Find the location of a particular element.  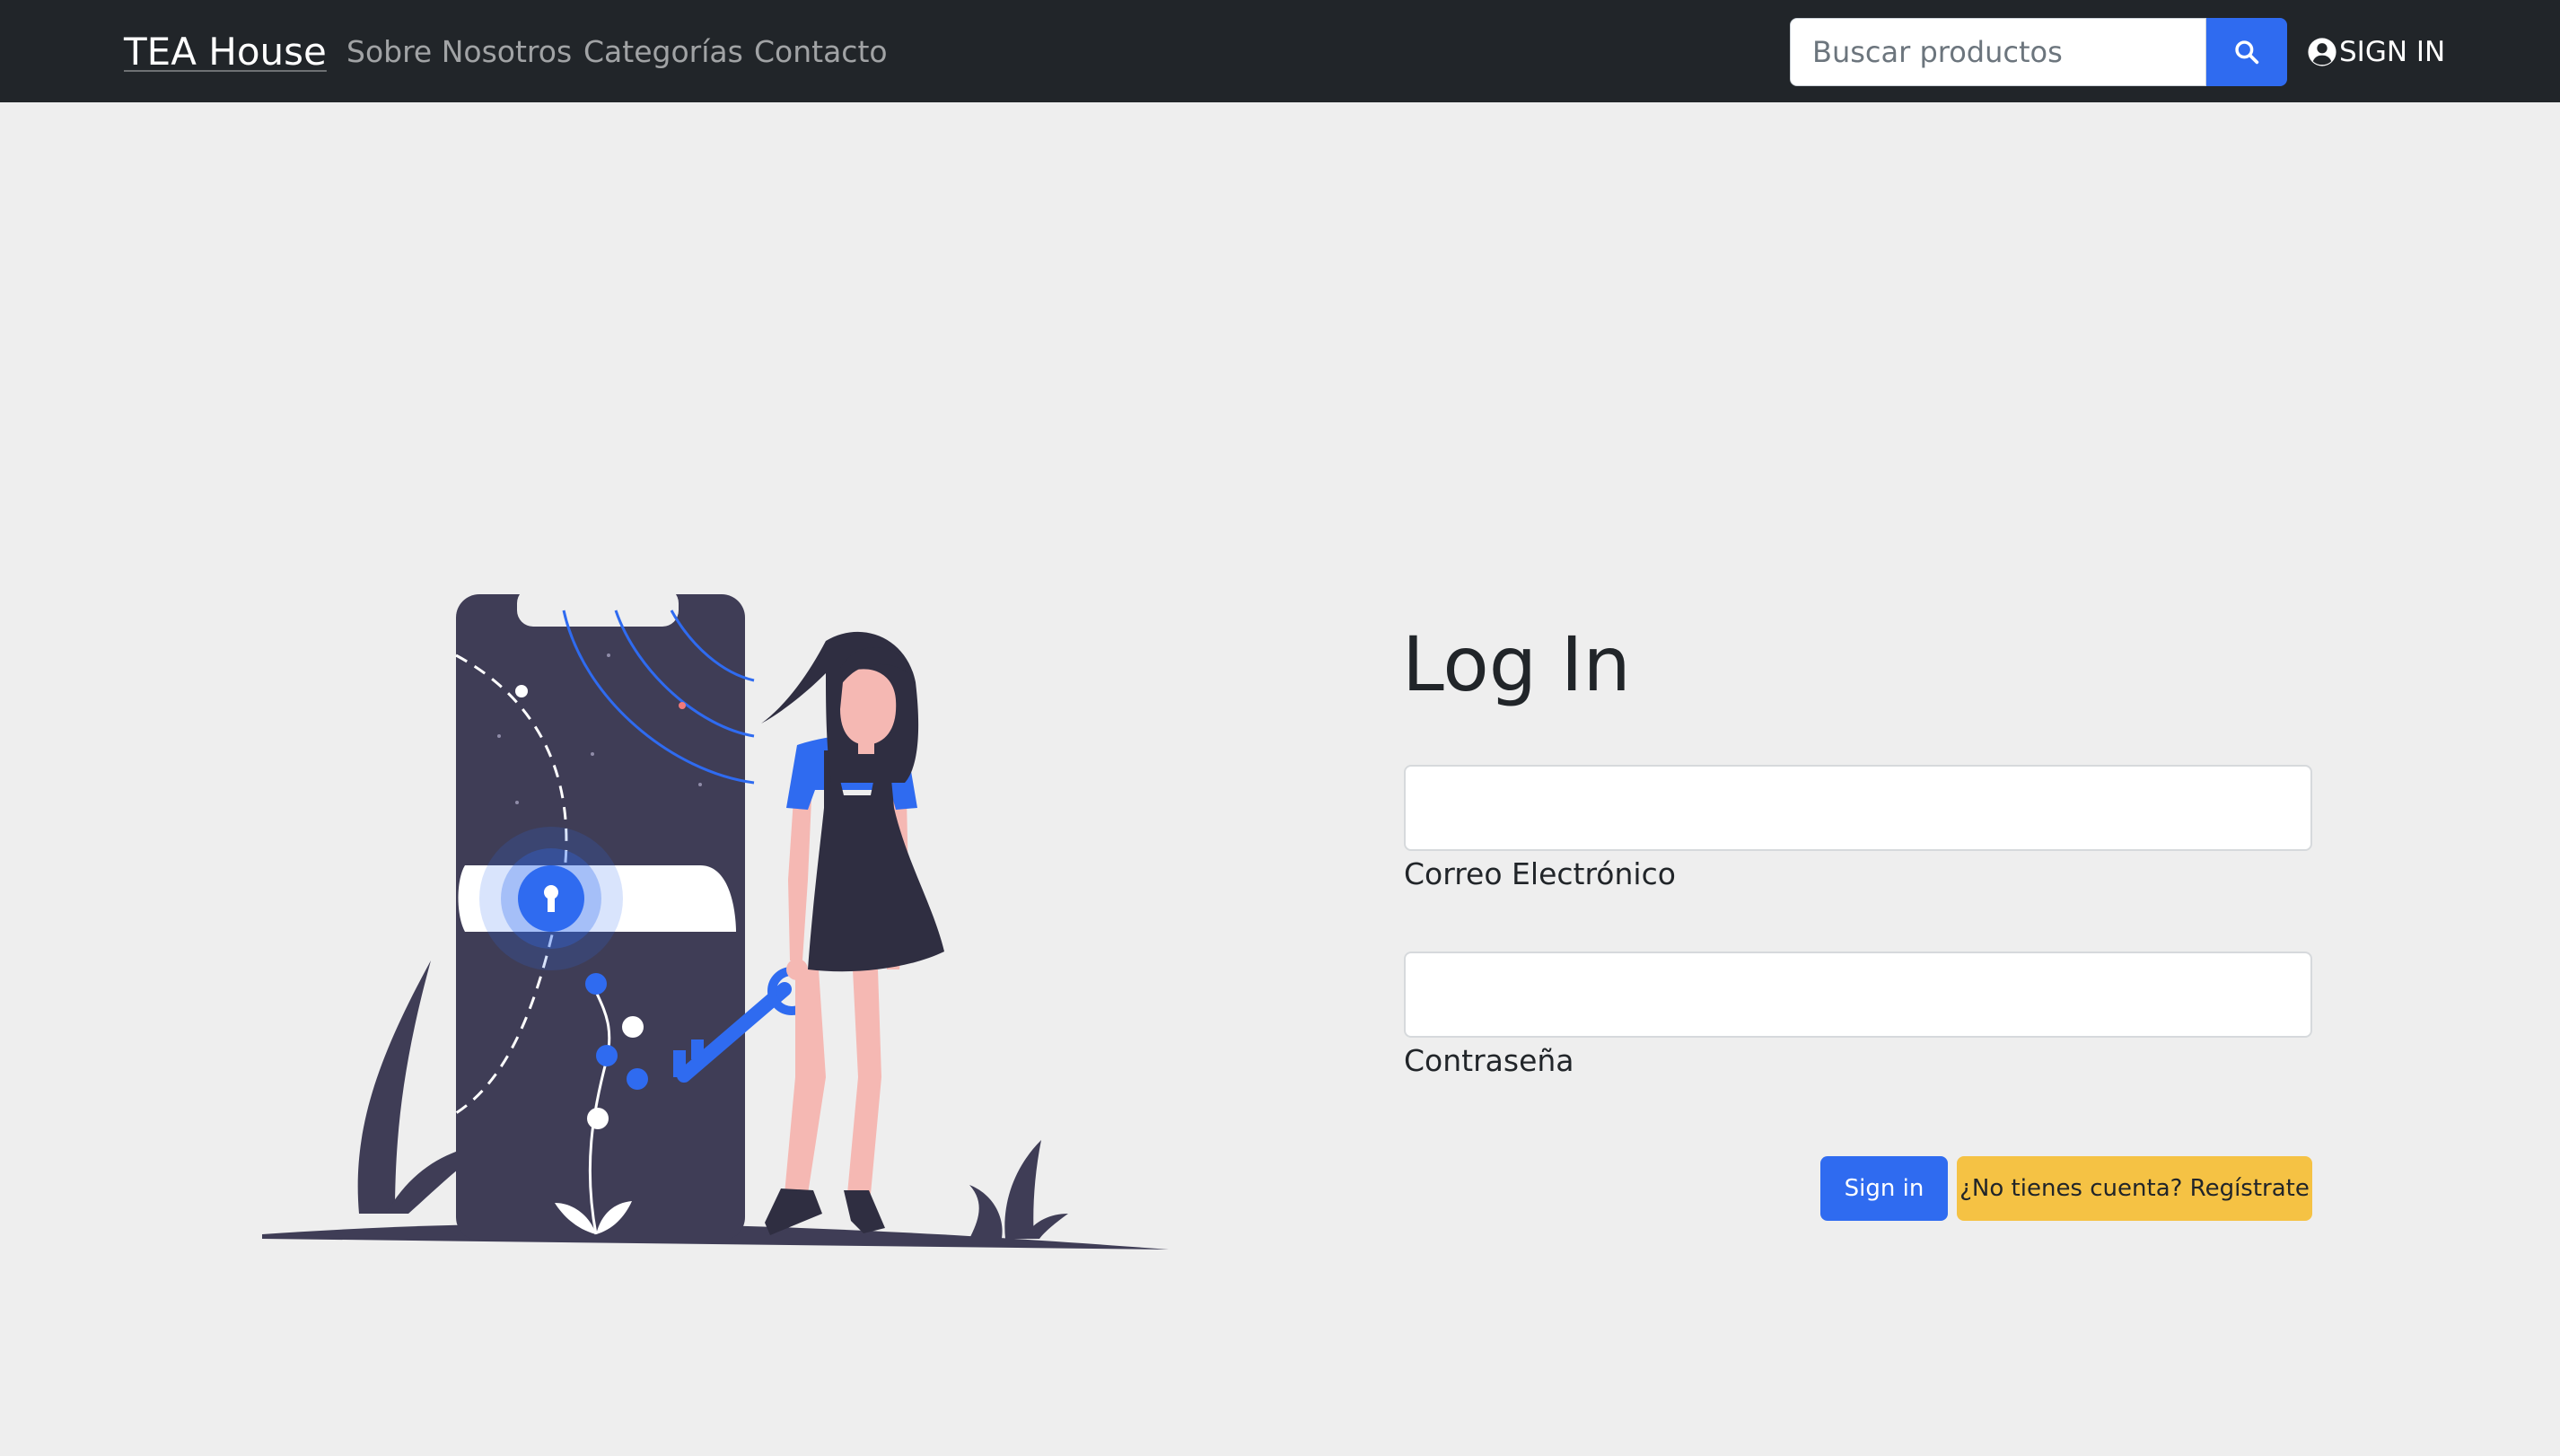

account-circle-icon is located at coordinates (2322, 52).